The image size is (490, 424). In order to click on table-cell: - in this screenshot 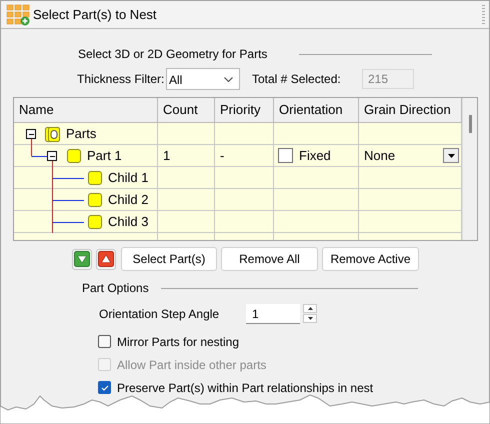, I will do `click(244, 156)`.